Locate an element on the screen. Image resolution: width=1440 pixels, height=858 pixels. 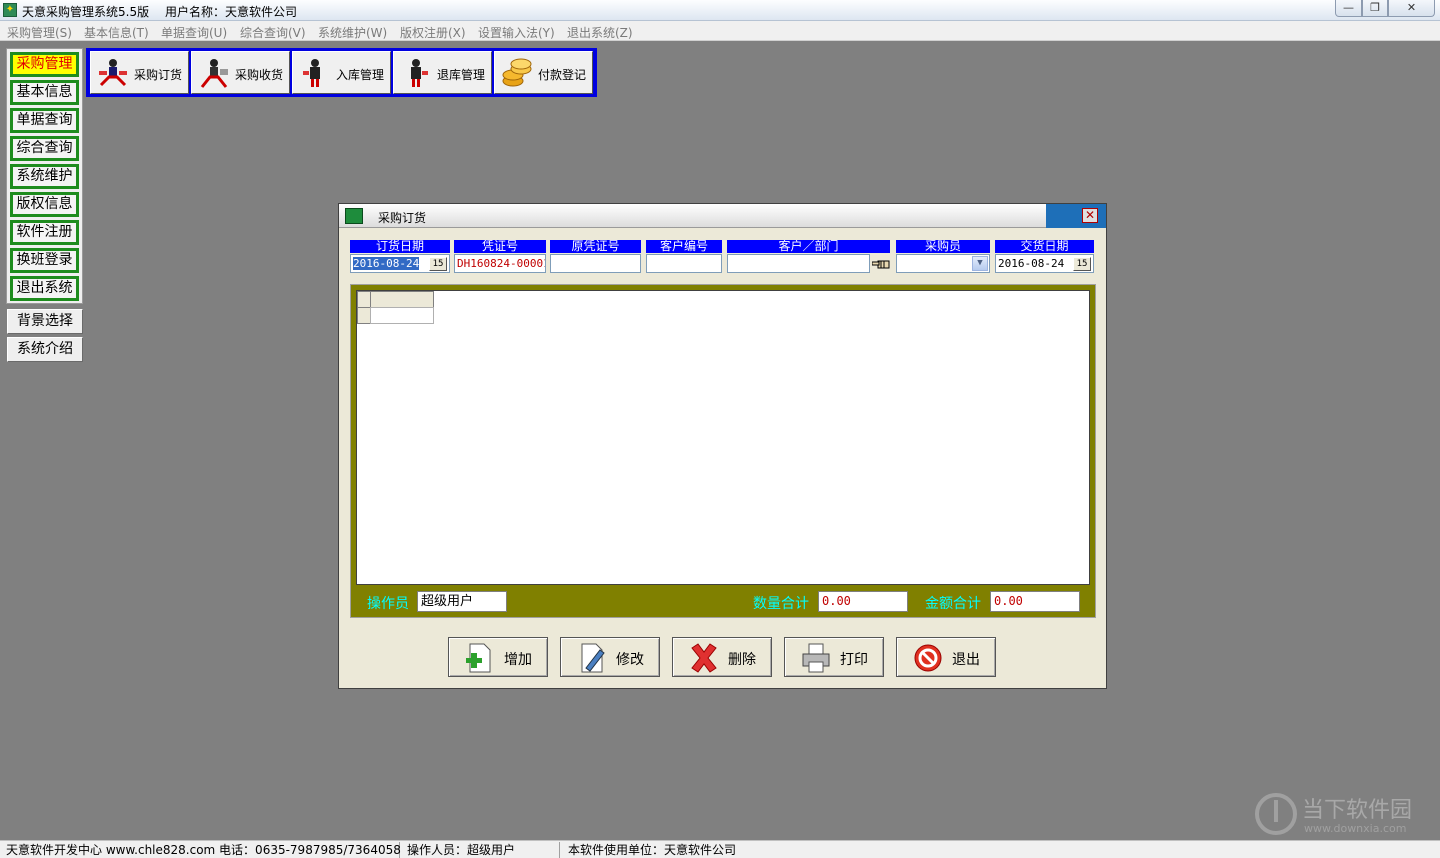
grid-cell is located at coordinates (402, 315).